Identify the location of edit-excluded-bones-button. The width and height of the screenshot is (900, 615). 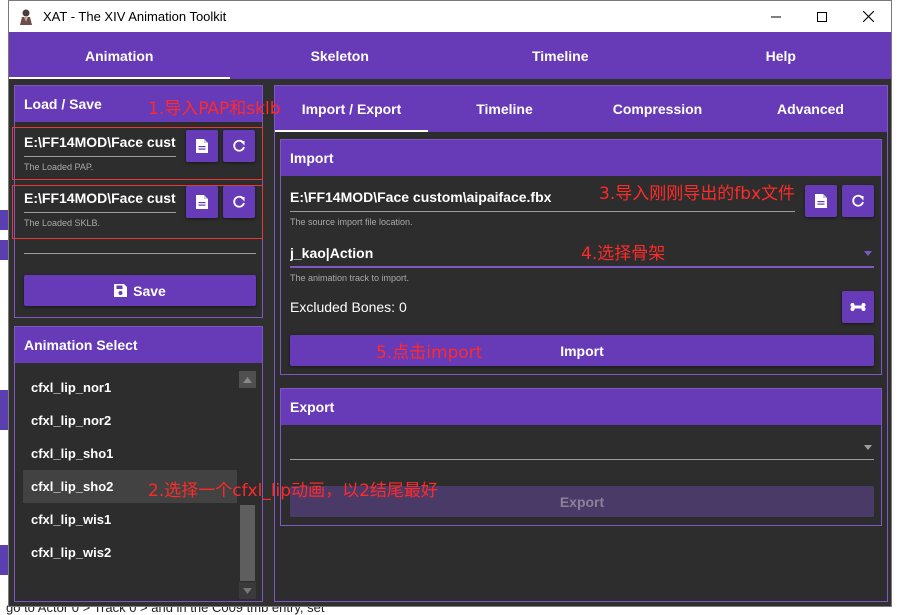
(858, 307).